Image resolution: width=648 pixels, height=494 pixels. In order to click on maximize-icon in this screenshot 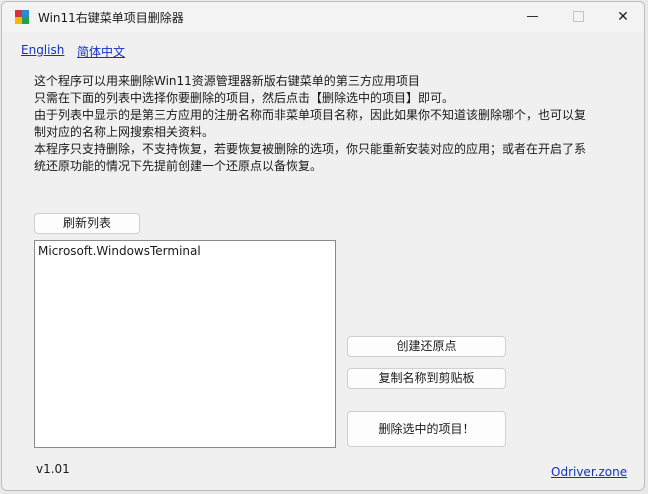, I will do `click(578, 16)`.